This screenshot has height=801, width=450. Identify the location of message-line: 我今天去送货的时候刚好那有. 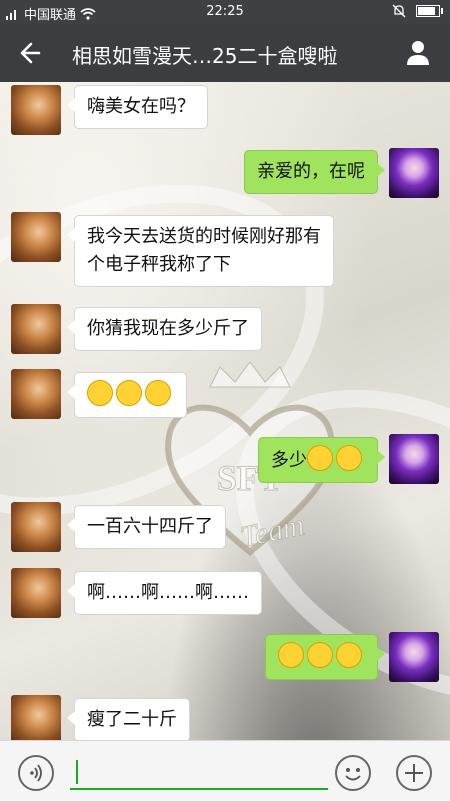
(204, 236).